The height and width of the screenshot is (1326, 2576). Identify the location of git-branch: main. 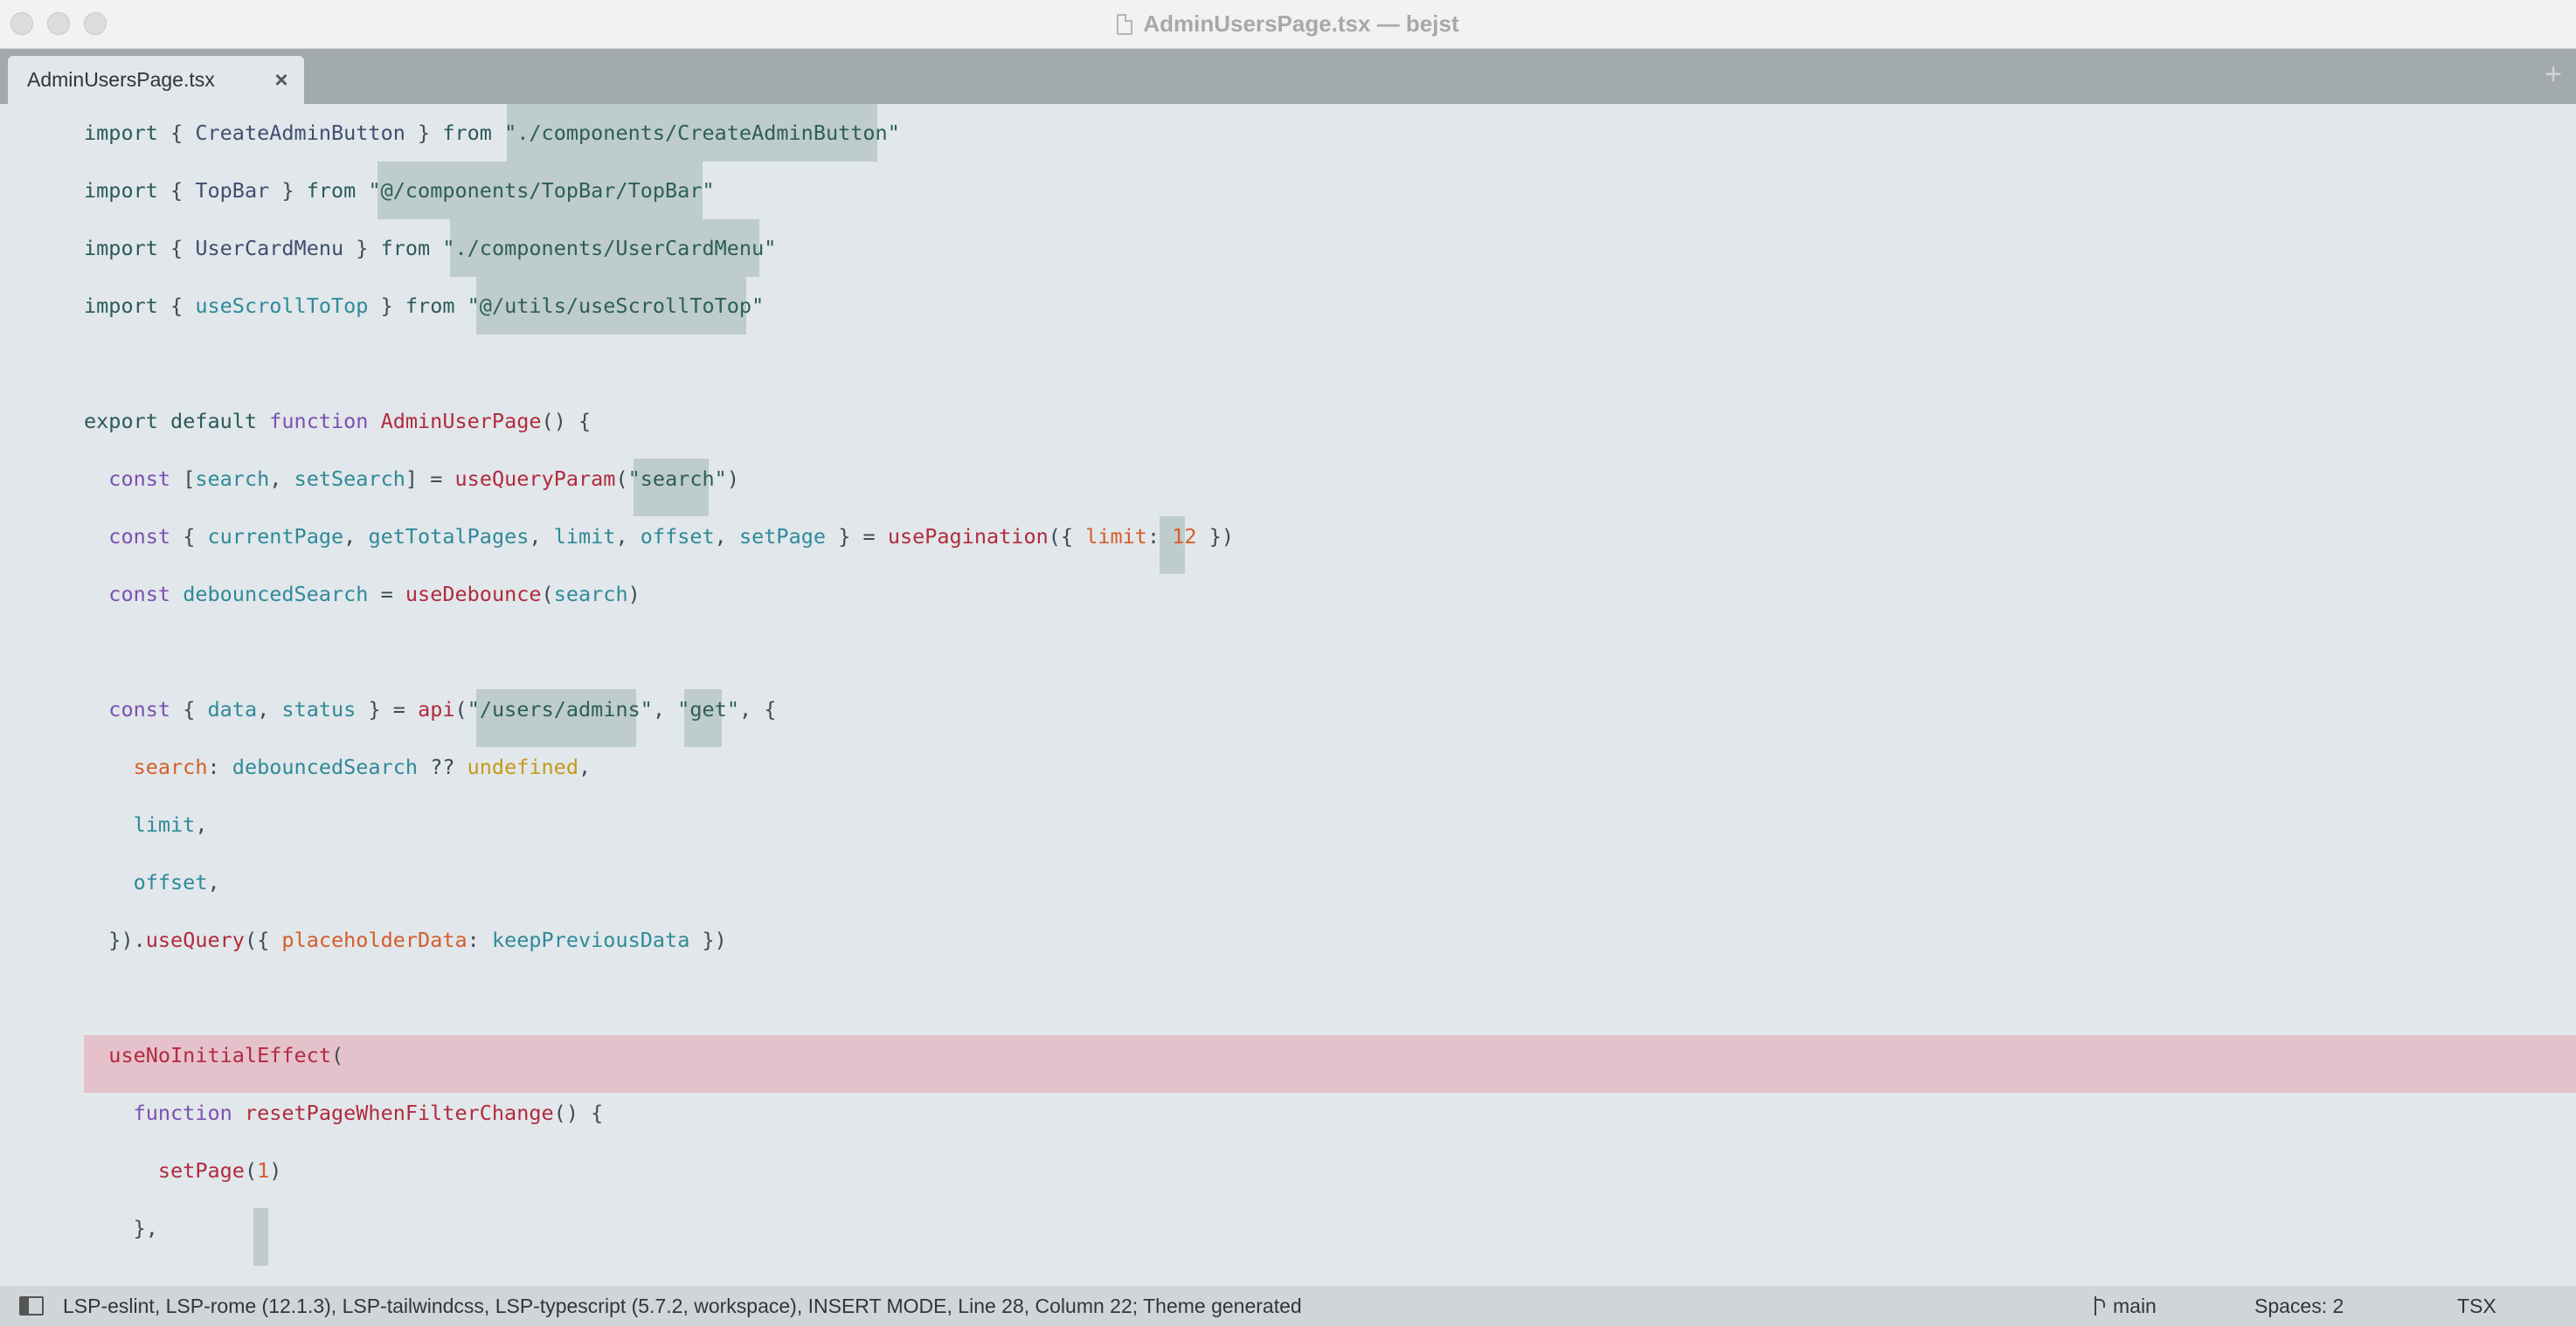
(2124, 1306).